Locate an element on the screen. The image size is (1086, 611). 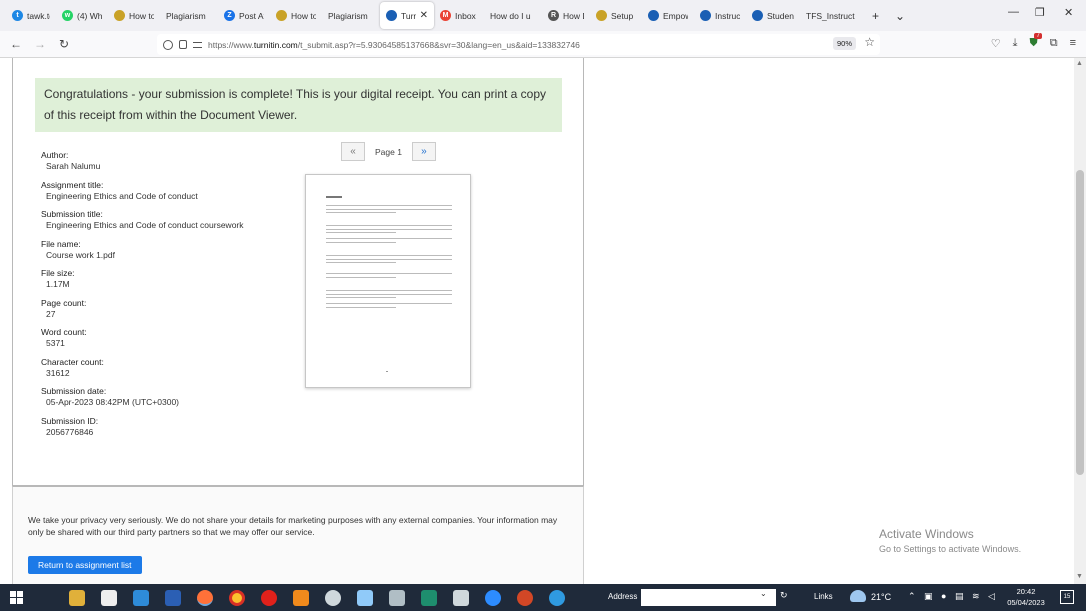
tab-label: How to is located at coordinates (141, 15).